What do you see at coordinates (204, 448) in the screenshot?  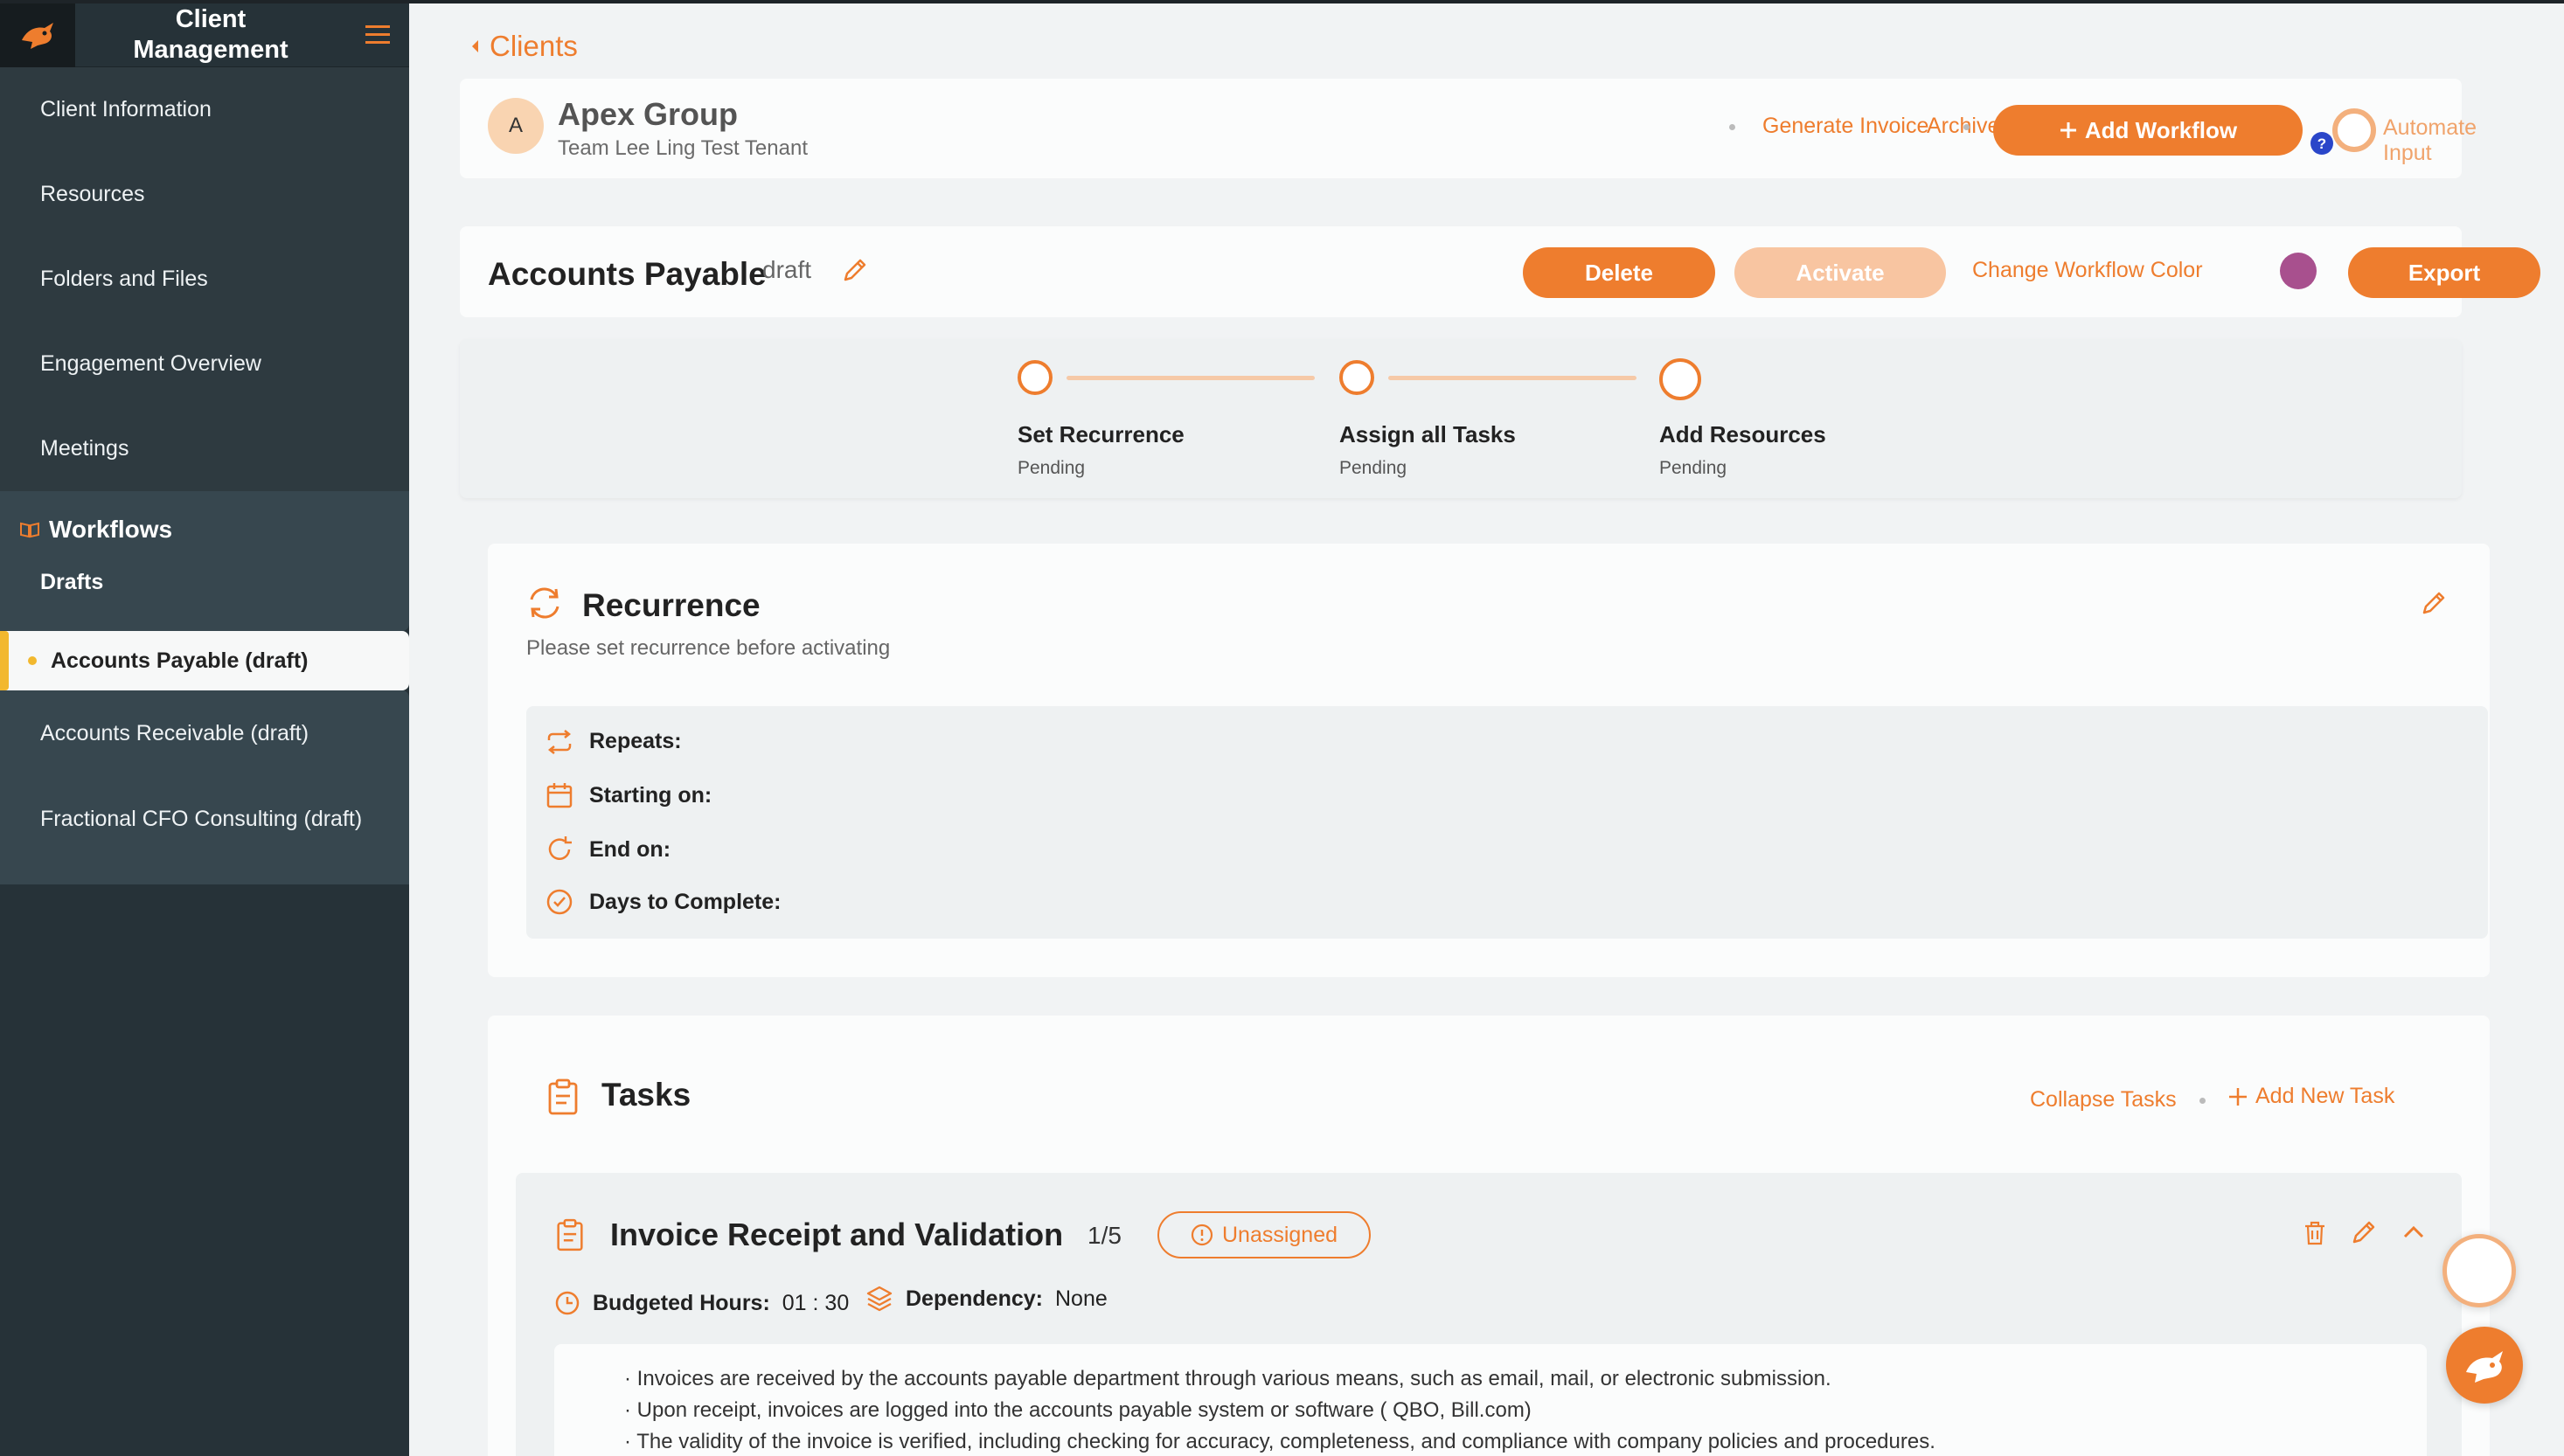 I see `sidebar-item-meetings: Meetings` at bounding box center [204, 448].